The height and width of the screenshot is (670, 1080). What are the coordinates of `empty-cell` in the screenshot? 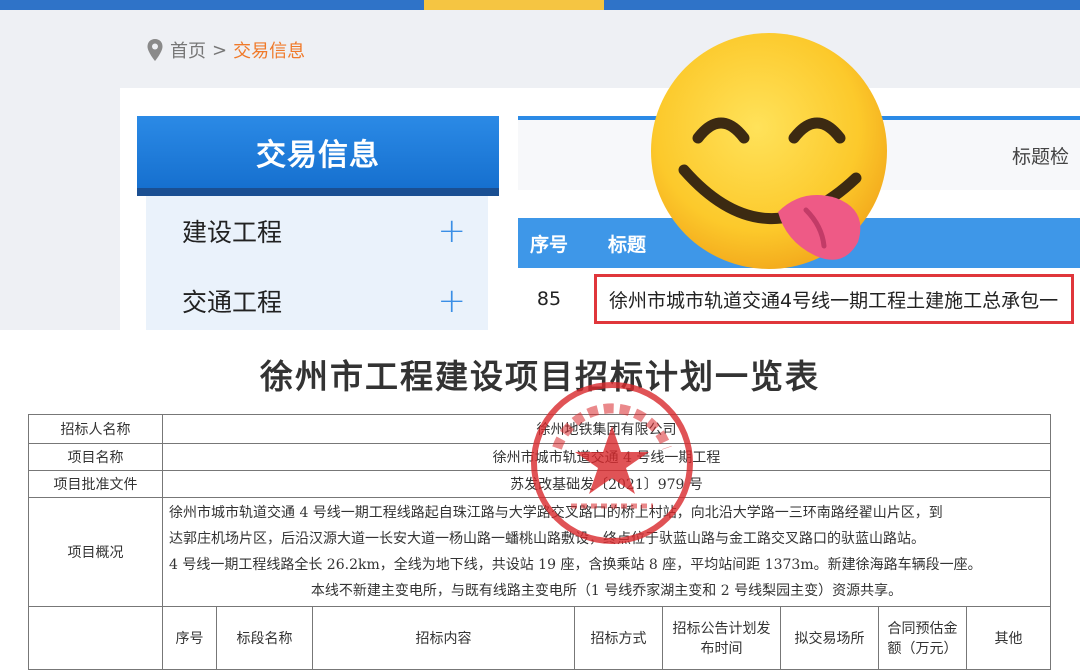 It's located at (95, 638).